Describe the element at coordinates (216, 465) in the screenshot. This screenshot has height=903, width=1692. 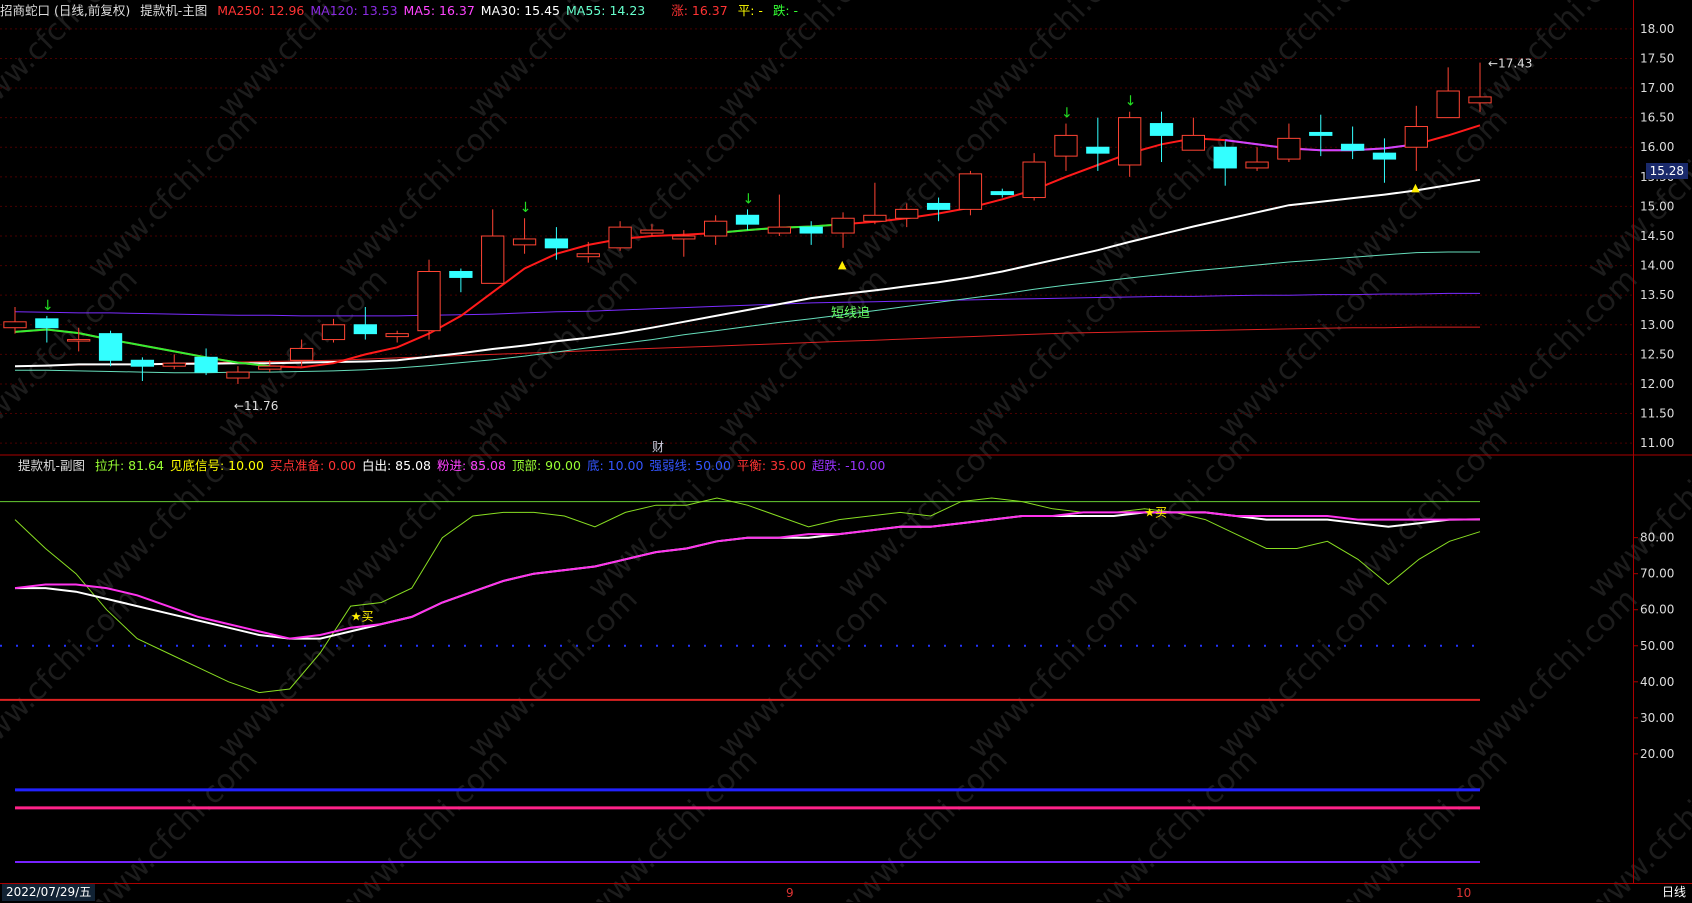
I see `sub-legend-item-1: 见底信号: 10.00` at that location.